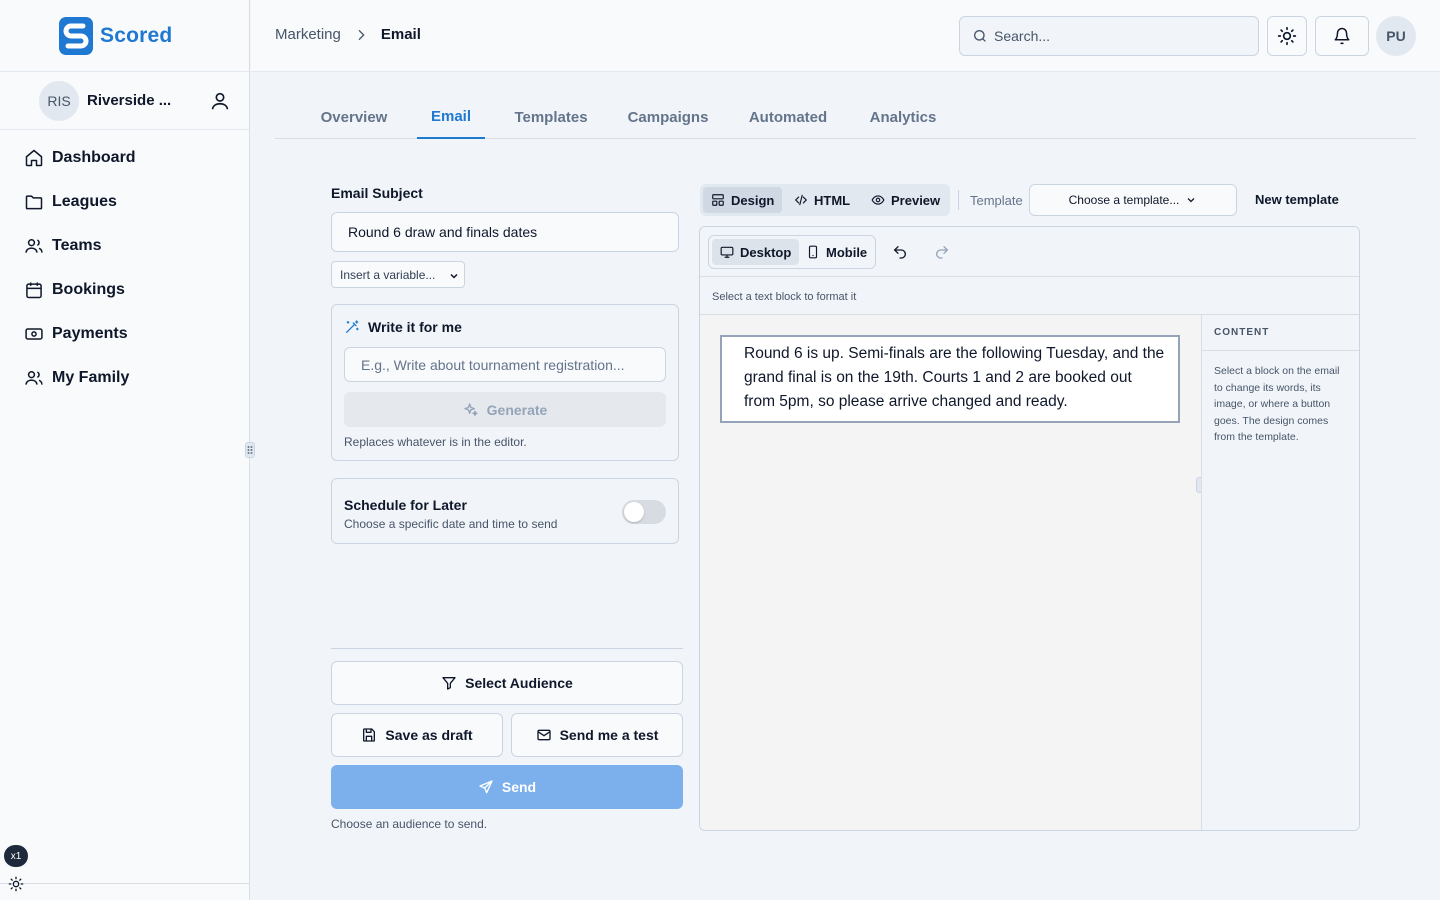 The image size is (1440, 900). Describe the element at coordinates (449, 683) in the screenshot. I see `filter-icon` at that location.